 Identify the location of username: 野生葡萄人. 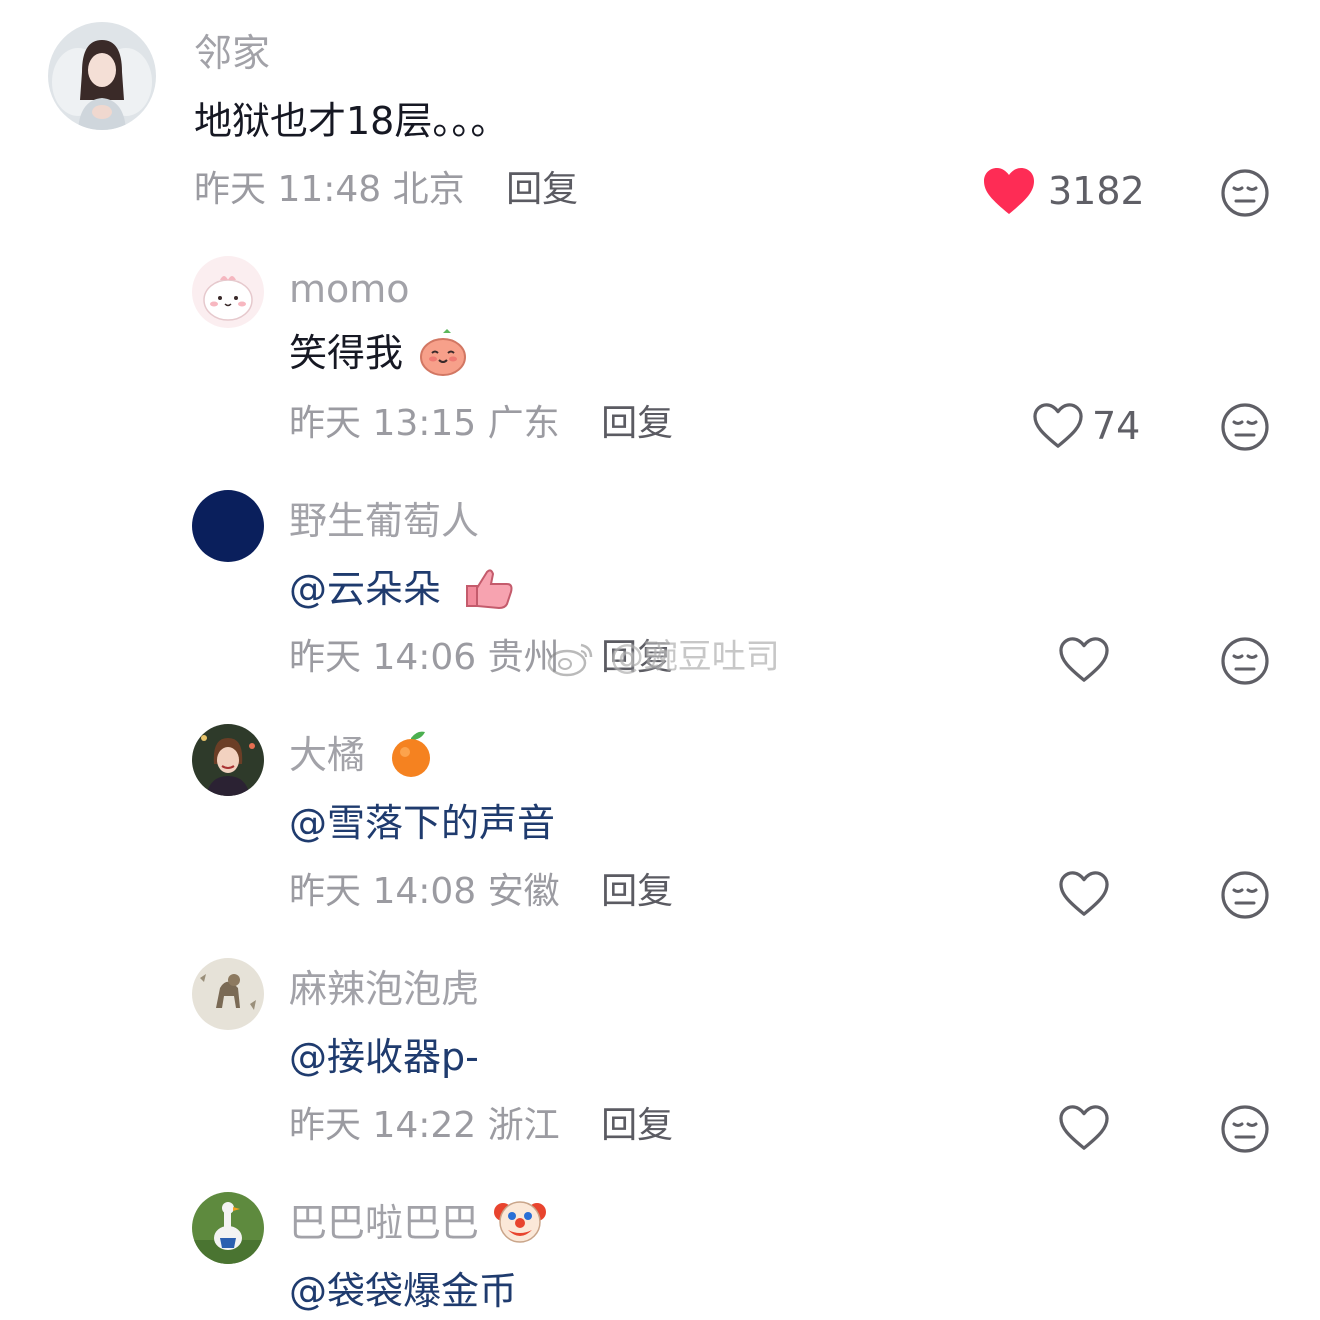
(384, 521).